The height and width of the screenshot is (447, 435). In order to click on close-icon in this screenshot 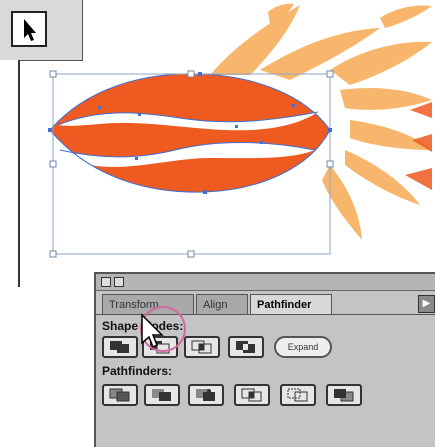, I will do `click(106, 282)`.